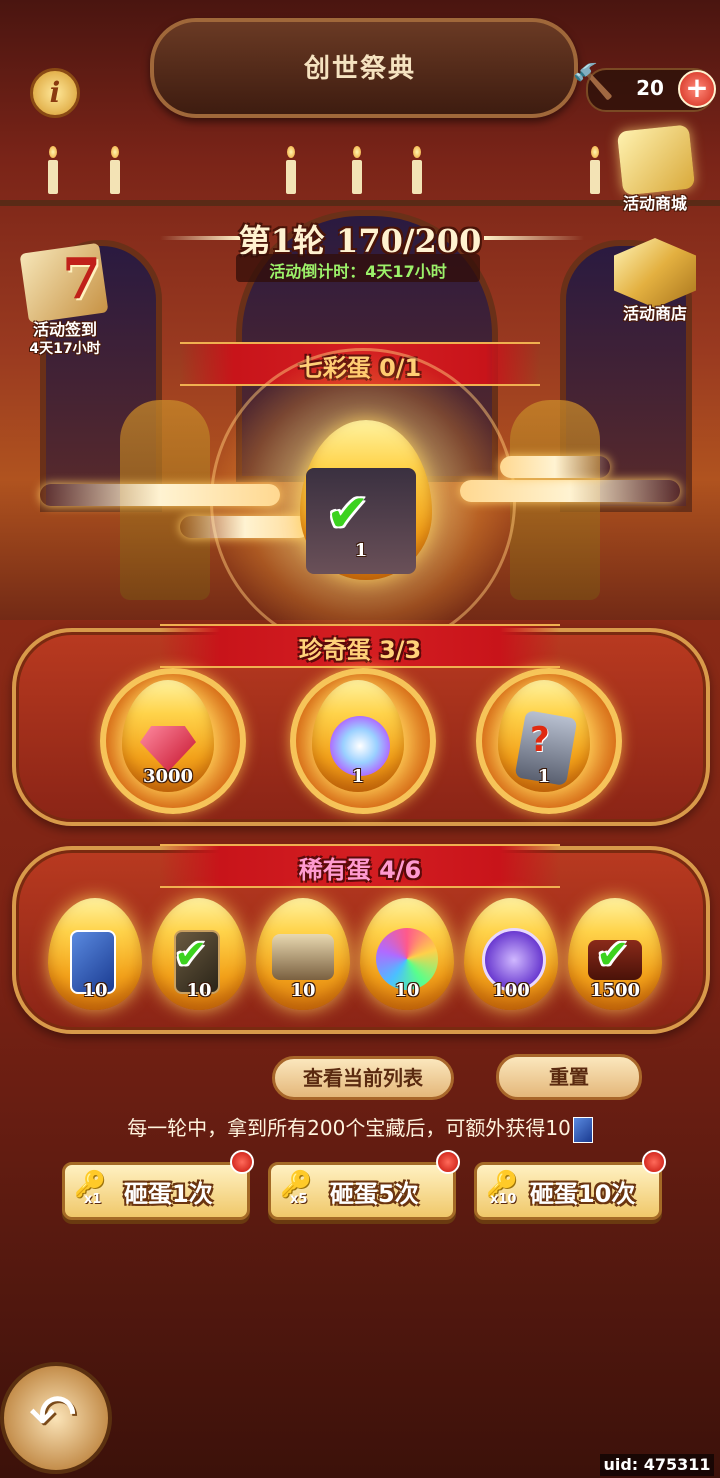  What do you see at coordinates (615, 990) in the screenshot?
I see `prize-quantity: 1500` at bounding box center [615, 990].